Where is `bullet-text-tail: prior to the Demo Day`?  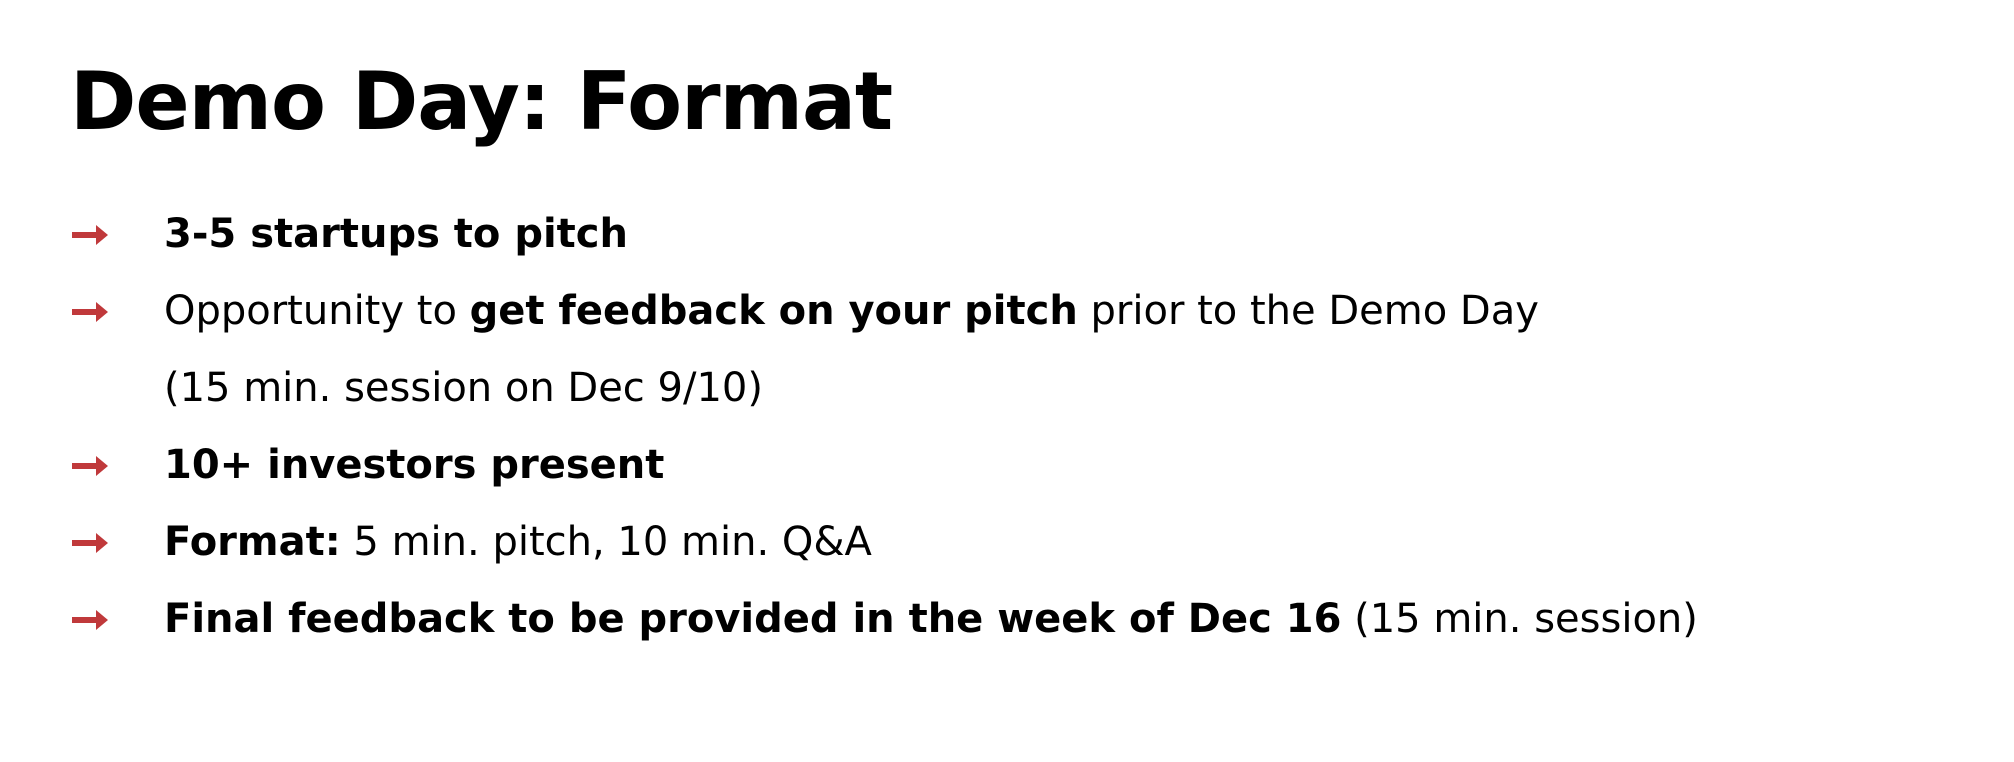 bullet-text-tail: prior to the Demo Day is located at coordinates (1308, 311).